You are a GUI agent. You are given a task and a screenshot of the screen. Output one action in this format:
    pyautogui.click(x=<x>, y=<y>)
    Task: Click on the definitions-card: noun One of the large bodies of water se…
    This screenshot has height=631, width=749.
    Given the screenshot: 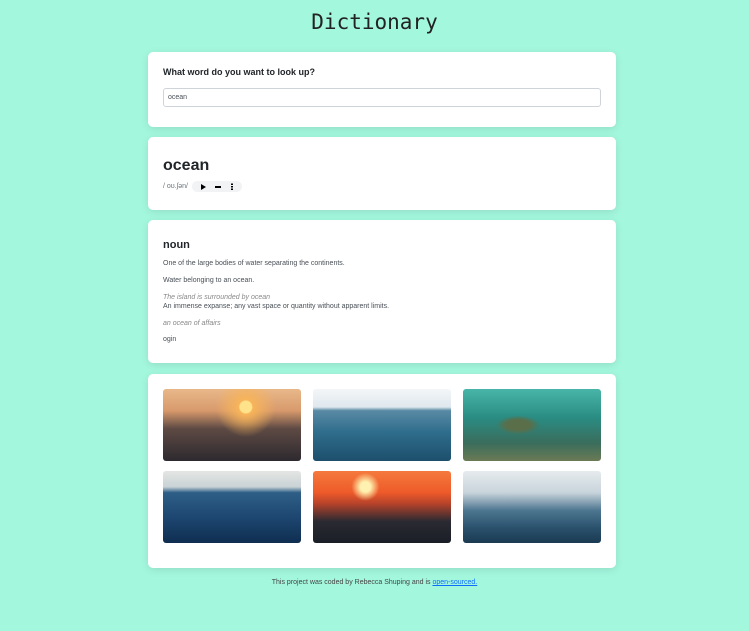 What is the action you would take?
    pyautogui.click(x=382, y=291)
    